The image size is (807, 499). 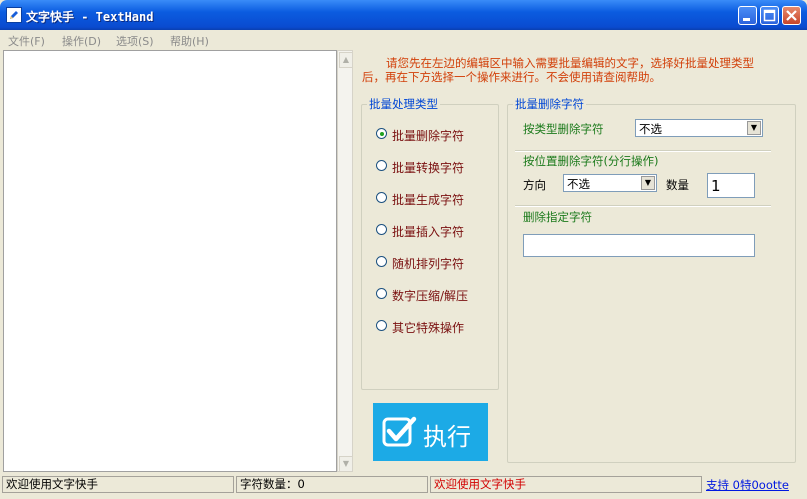 What do you see at coordinates (447, 437) in the screenshot?
I see `execute-label: 执行` at bounding box center [447, 437].